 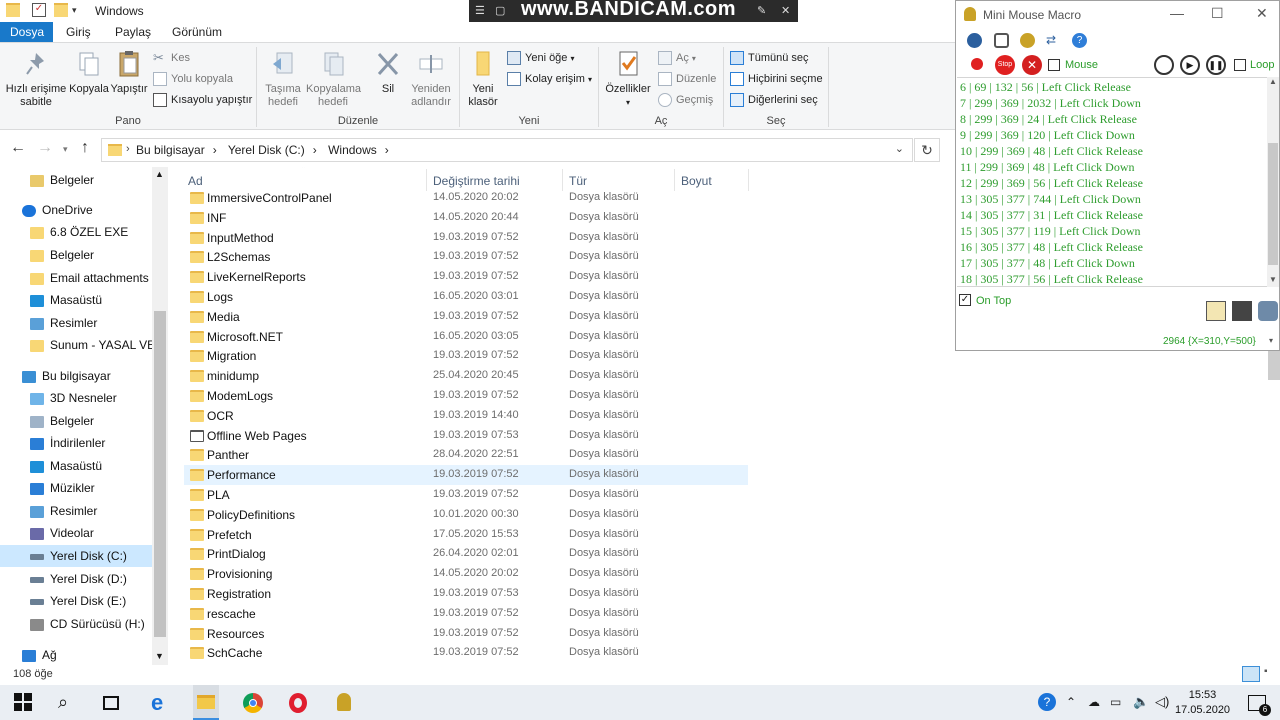 What do you see at coordinates (24, 703) in the screenshot?
I see `windows-start-icon` at bounding box center [24, 703].